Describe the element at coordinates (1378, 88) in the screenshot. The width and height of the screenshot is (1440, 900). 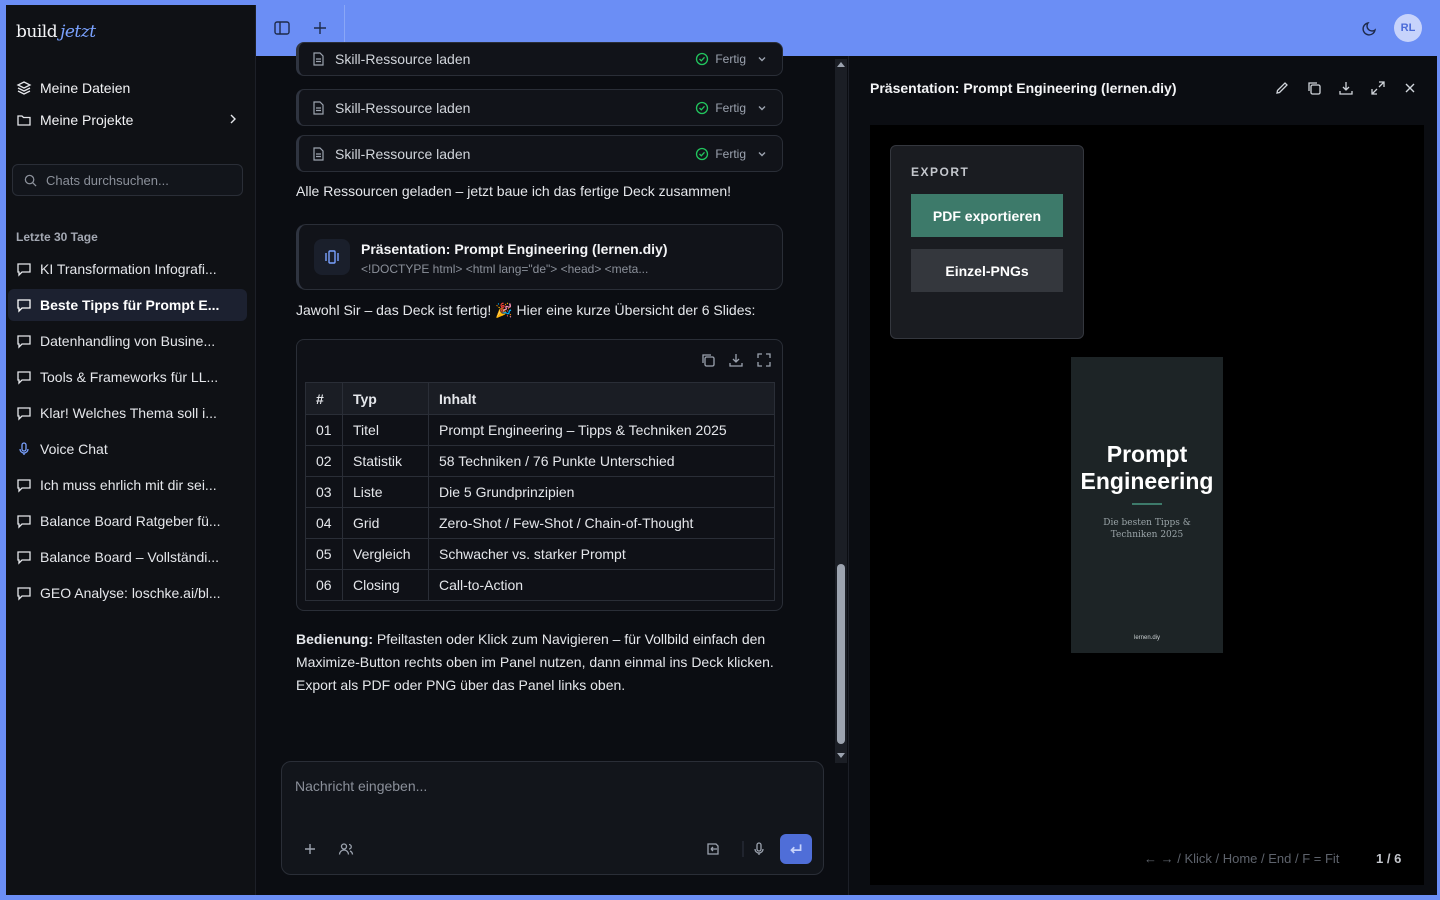
I see `maximize-icon` at that location.